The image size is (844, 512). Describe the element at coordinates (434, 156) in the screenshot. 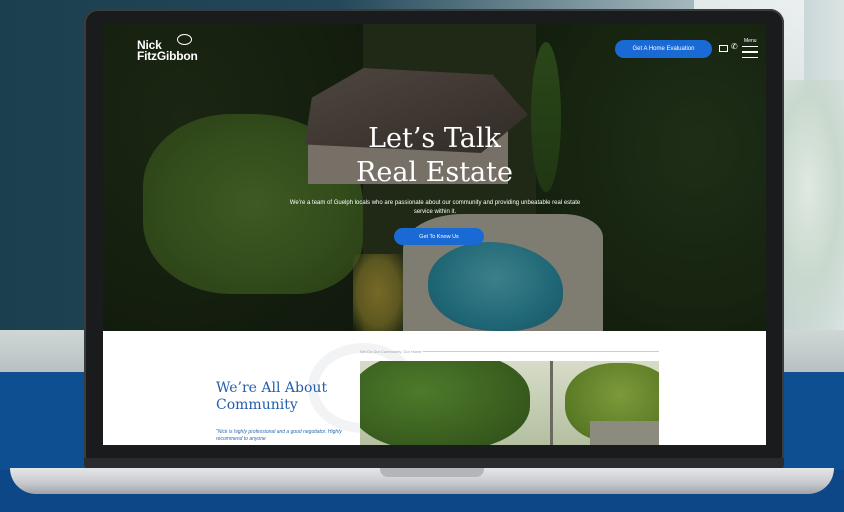

I see `hero-title: Let’s Talk Real Estate` at that location.